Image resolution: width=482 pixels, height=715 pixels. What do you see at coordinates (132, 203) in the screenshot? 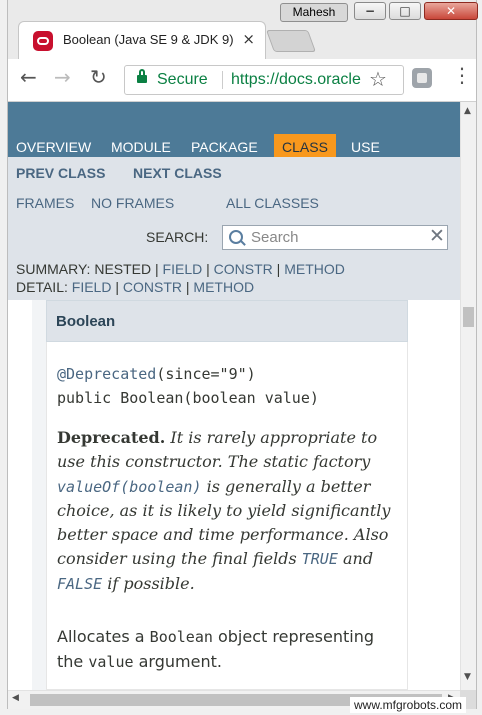
I see `no-frames-link: NO FRAMES` at bounding box center [132, 203].